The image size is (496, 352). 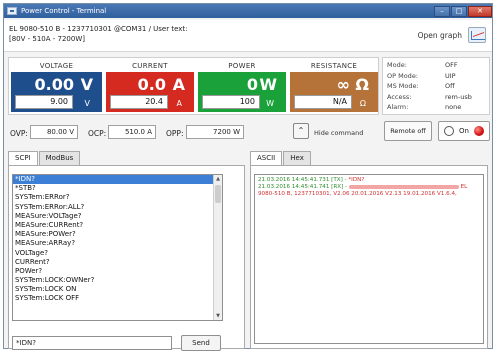 I want to click on command-list-scrollbar: ▲ ▼, so click(x=217, y=247).